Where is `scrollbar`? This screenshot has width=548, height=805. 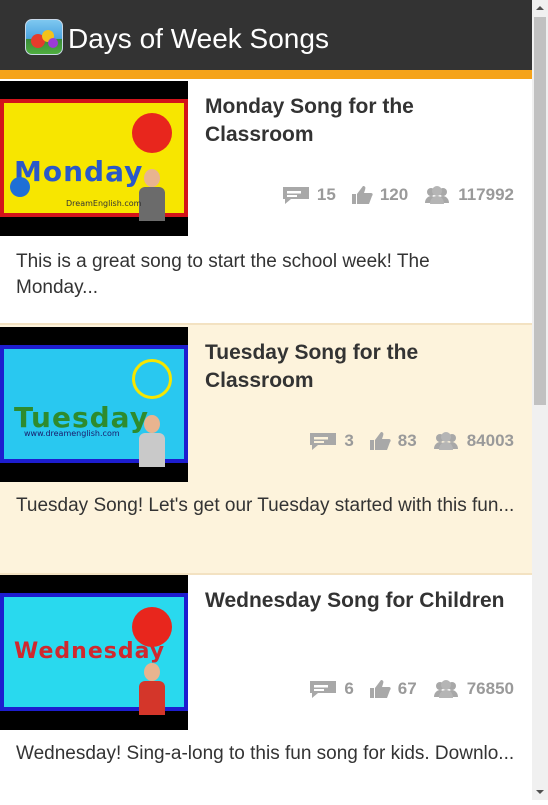
scrollbar is located at coordinates (540, 400).